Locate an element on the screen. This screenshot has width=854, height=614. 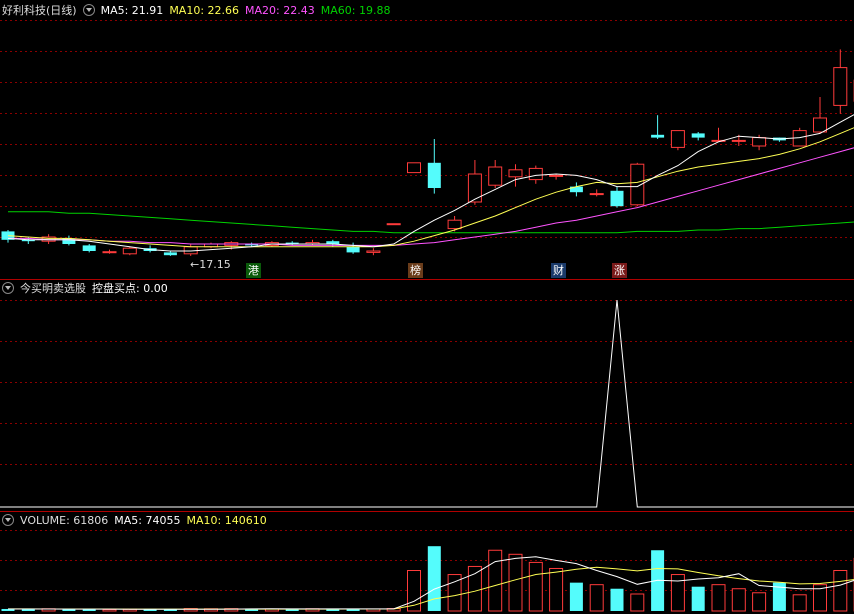
indicator-dropdown-icon is located at coordinates (8, 288).